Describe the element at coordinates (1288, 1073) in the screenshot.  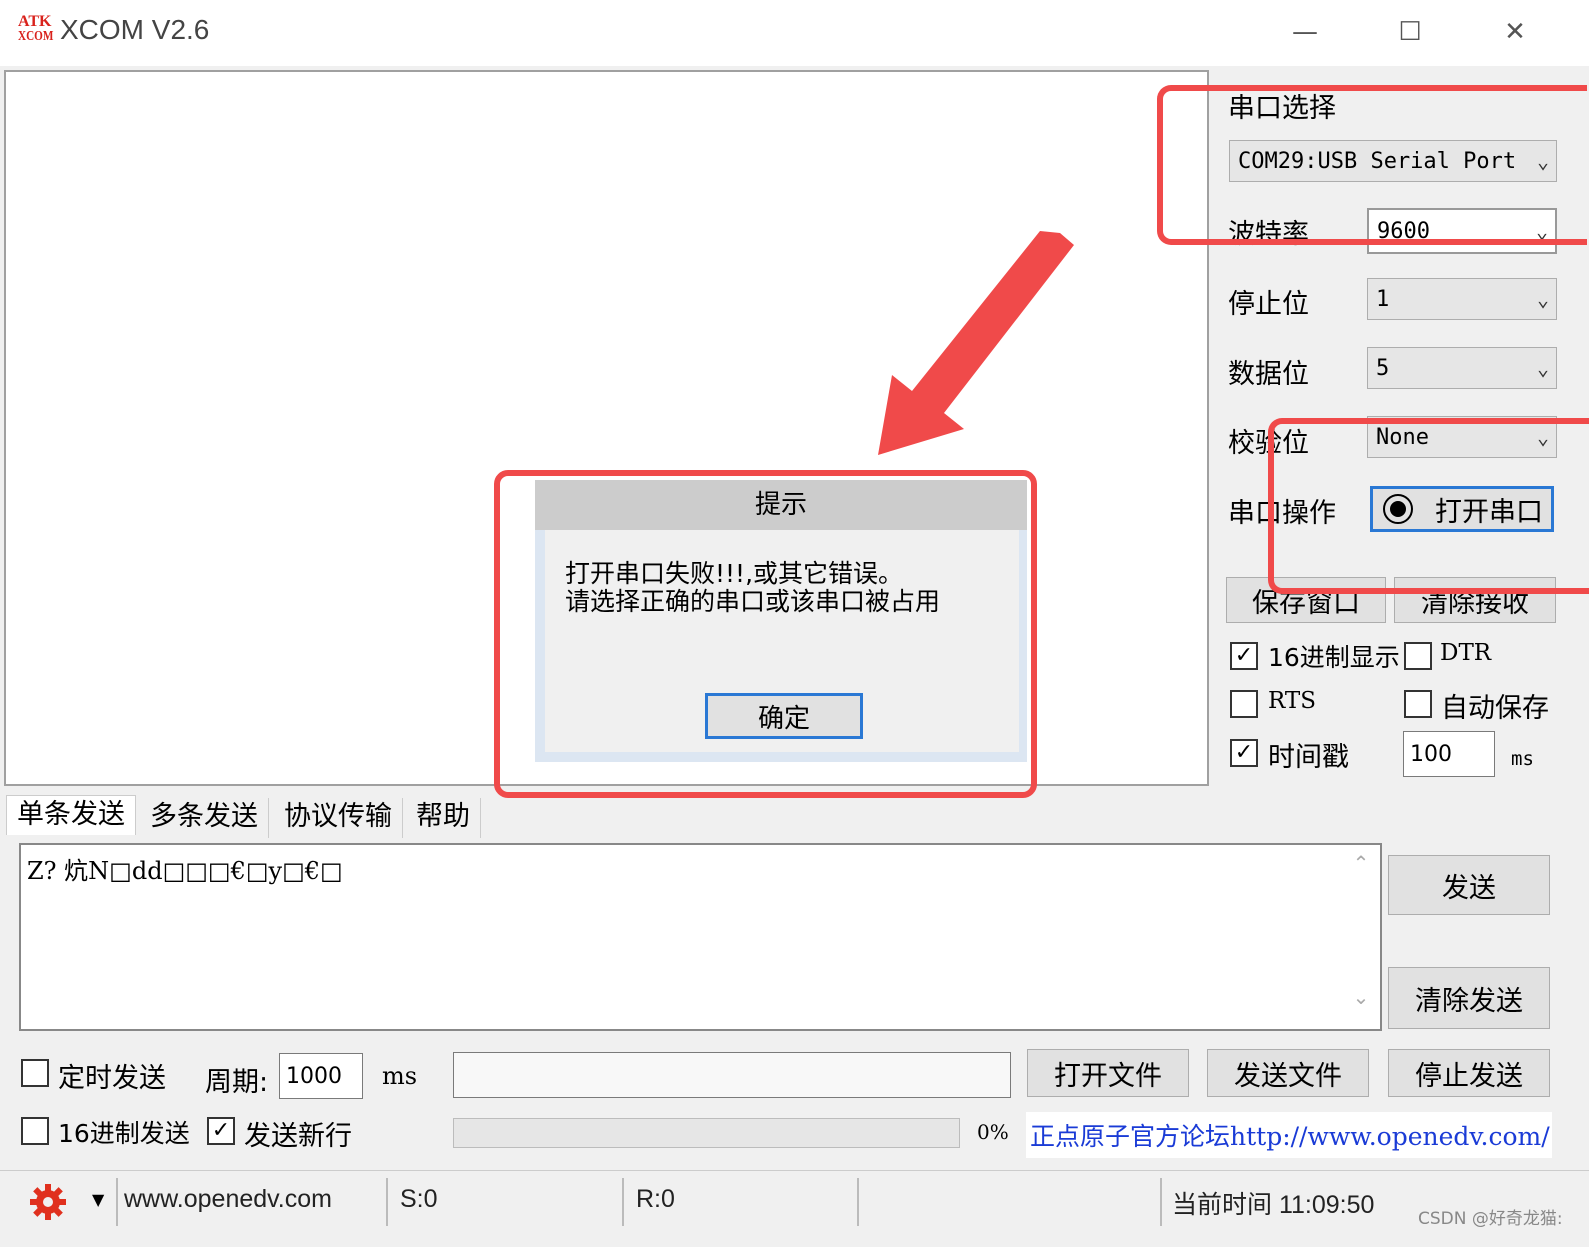
I see `send-file-button: 发送文件` at that location.